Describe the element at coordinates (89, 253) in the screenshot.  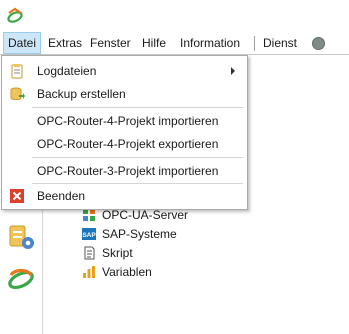
I see `script-icon` at that location.